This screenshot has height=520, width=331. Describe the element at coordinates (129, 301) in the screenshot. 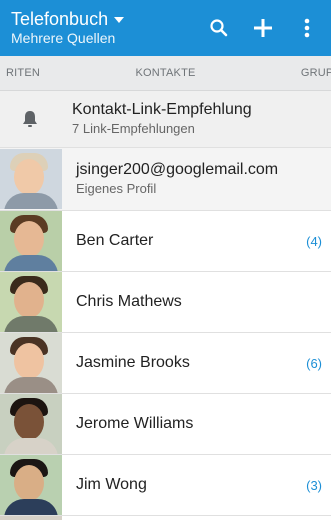

I see `contact-name: Chris Mathews` at that location.